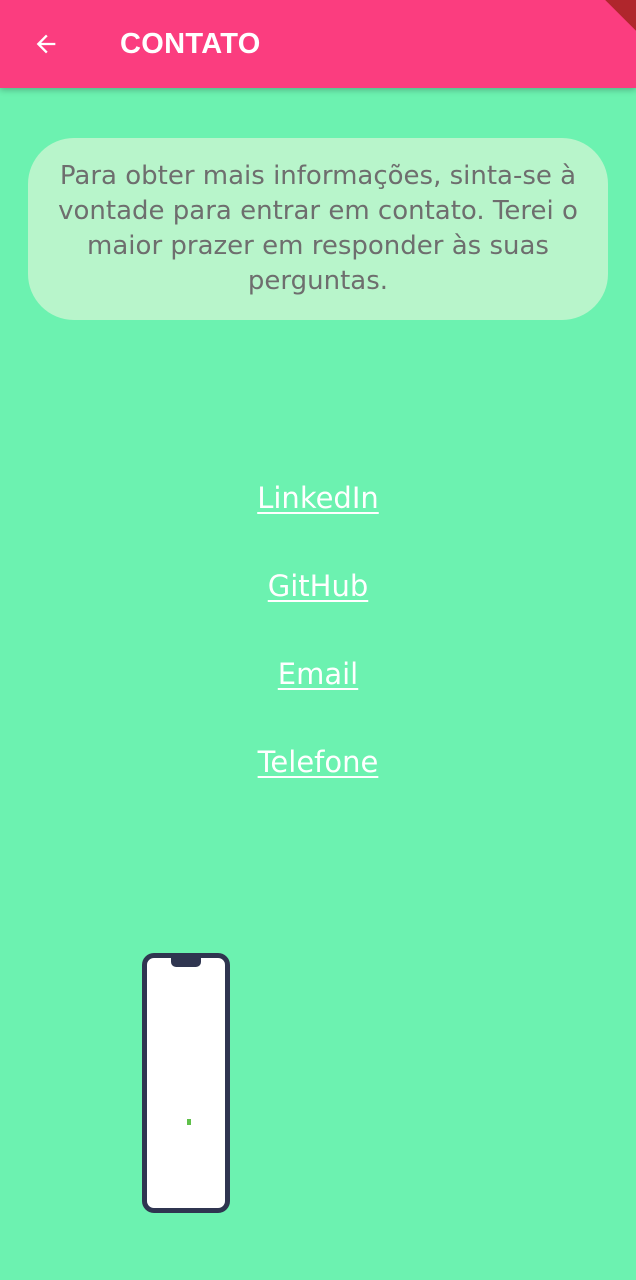 The height and width of the screenshot is (1280, 636). I want to click on back-button, so click(46, 44).